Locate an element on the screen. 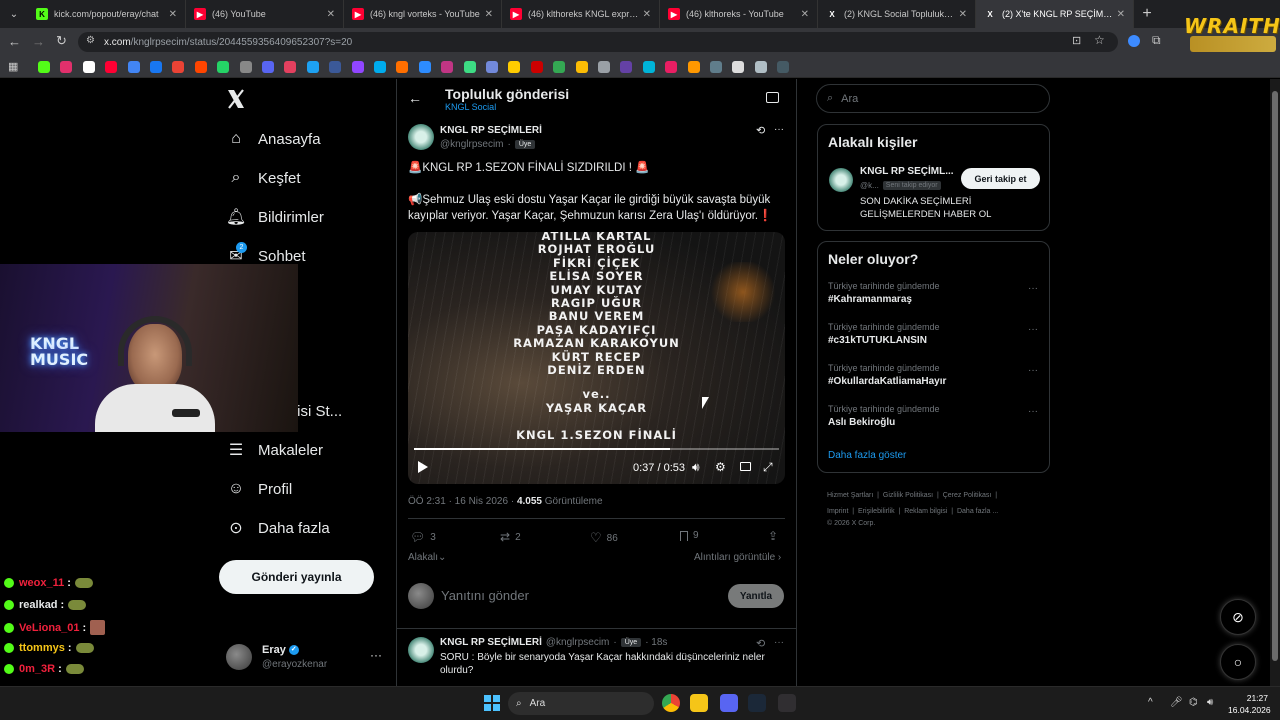 This screenshot has height=720, width=1280. post-avatar is located at coordinates (421, 137).